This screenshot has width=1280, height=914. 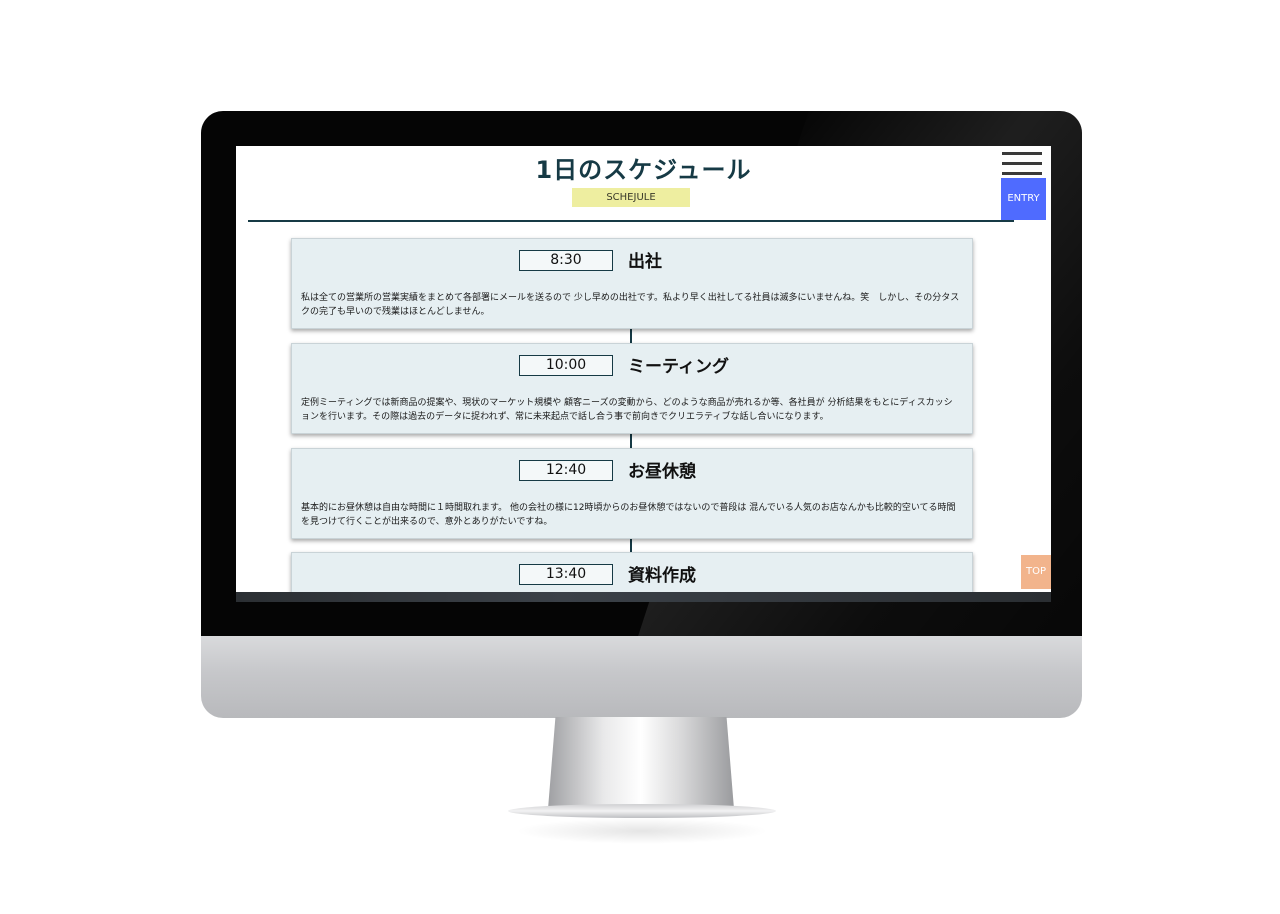 What do you see at coordinates (1036, 572) in the screenshot?
I see `back-to-top-button: TOP` at bounding box center [1036, 572].